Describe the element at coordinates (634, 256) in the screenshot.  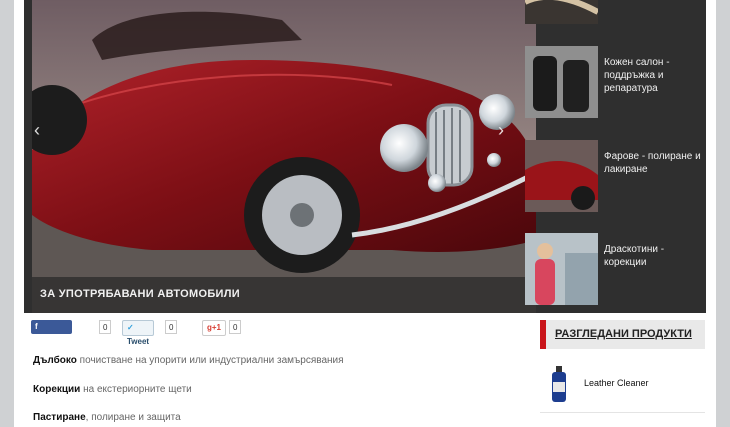
I see `thumb-label-4: Драскотини - корекции` at that location.